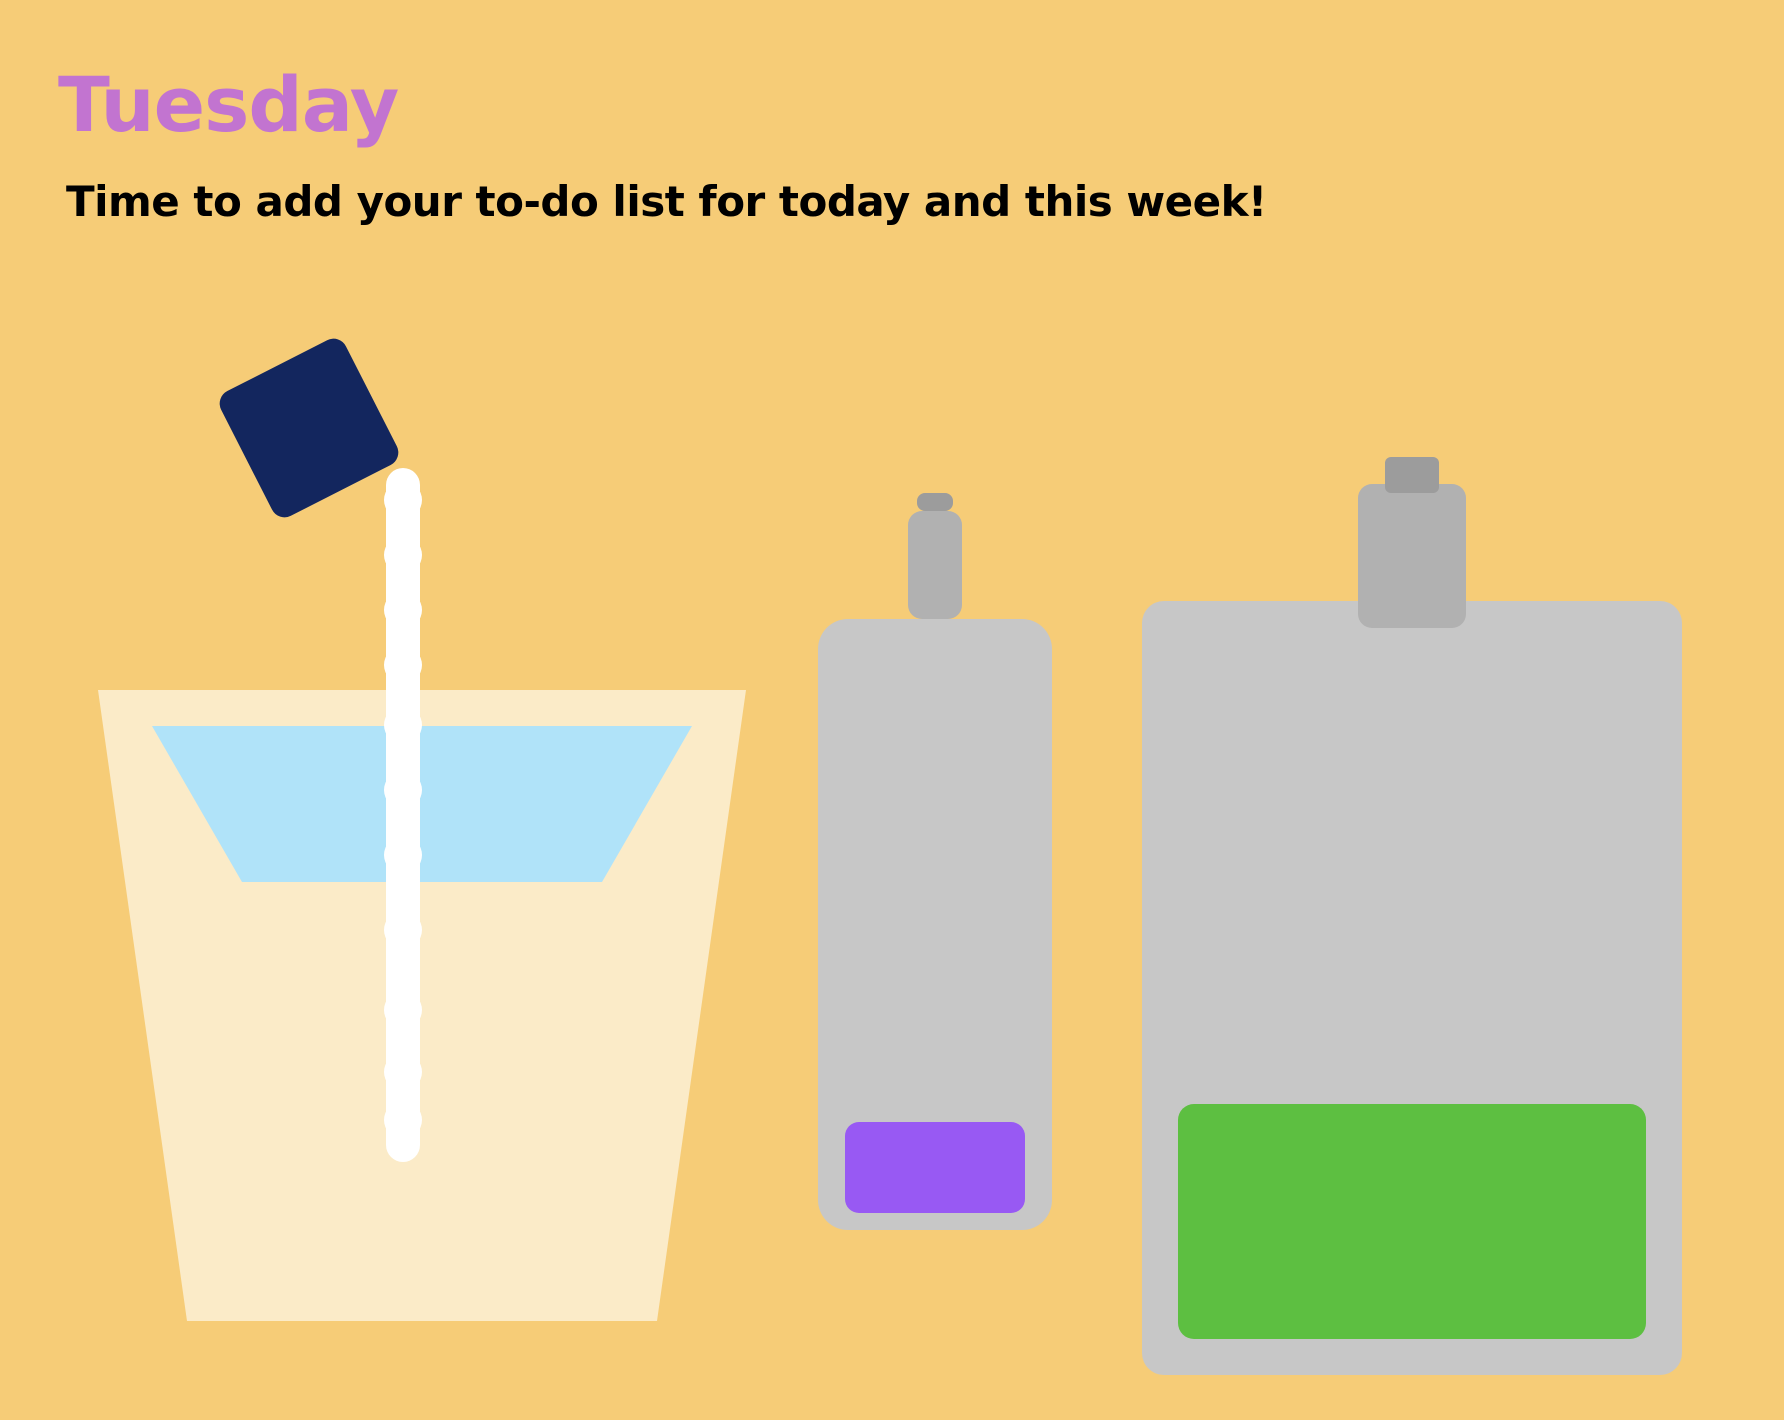 The image size is (1784, 1420). Describe the element at coordinates (935, 565) in the screenshot. I see `small-bottle-neck` at that location.